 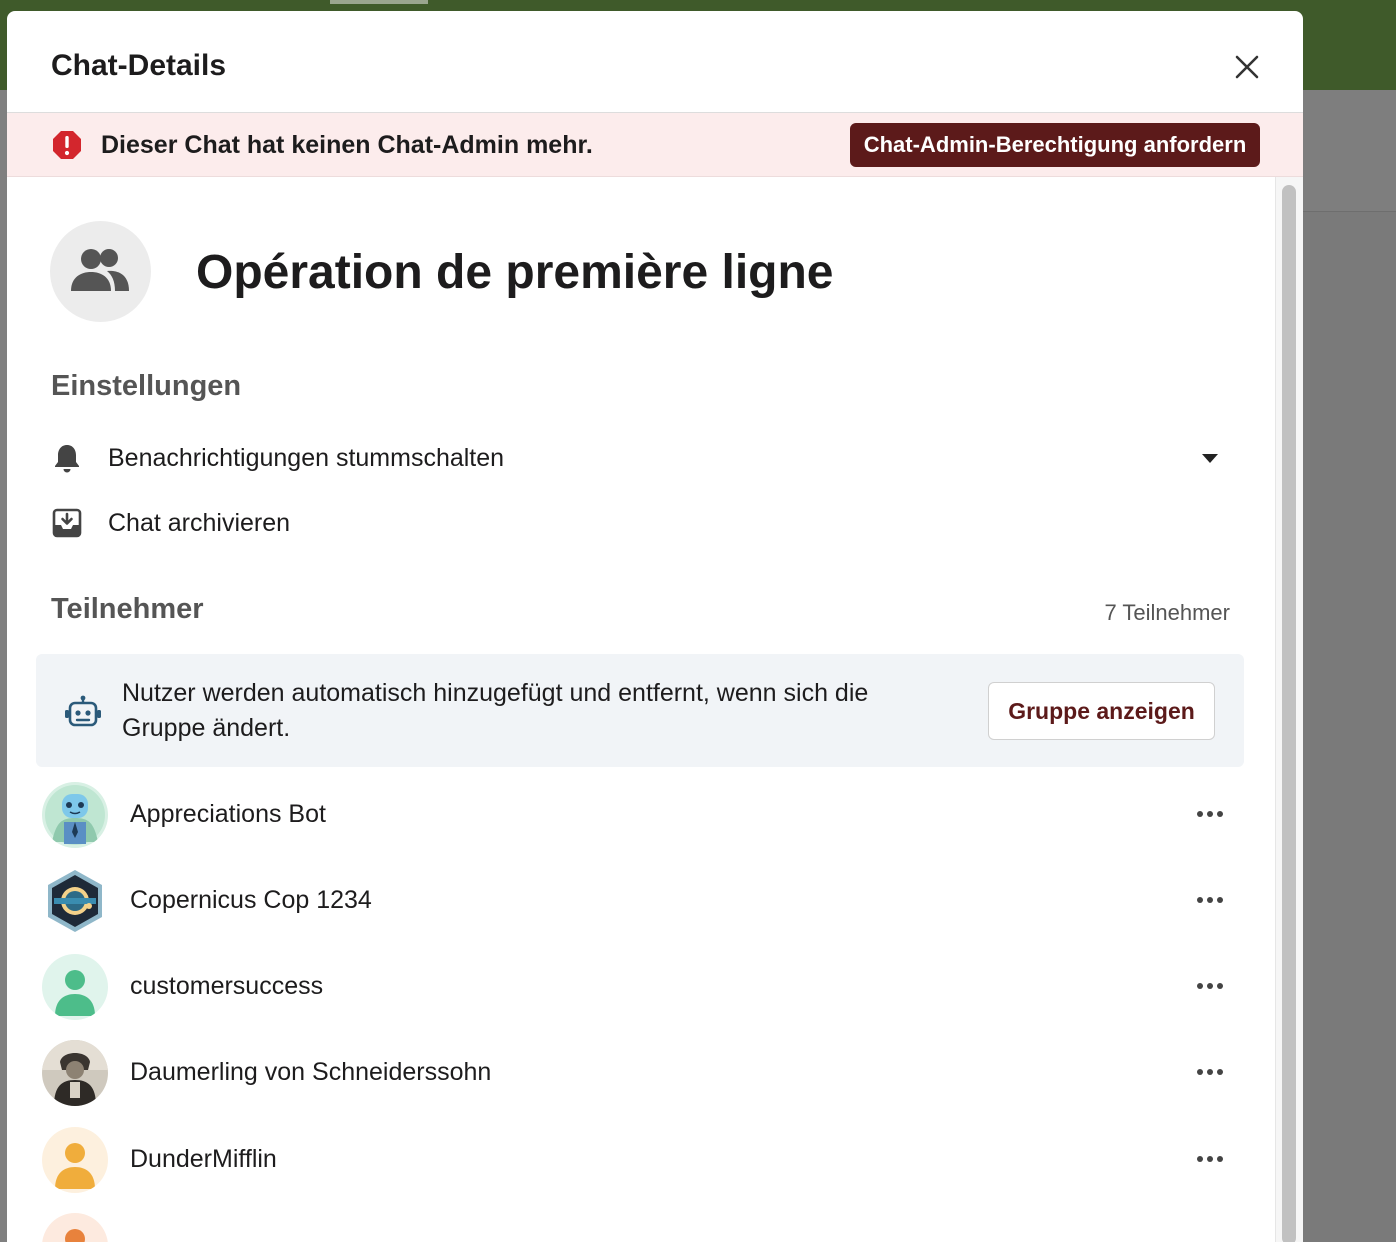 What do you see at coordinates (199, 523) in the screenshot?
I see `archive-chat-label: Chat archivieren` at bounding box center [199, 523].